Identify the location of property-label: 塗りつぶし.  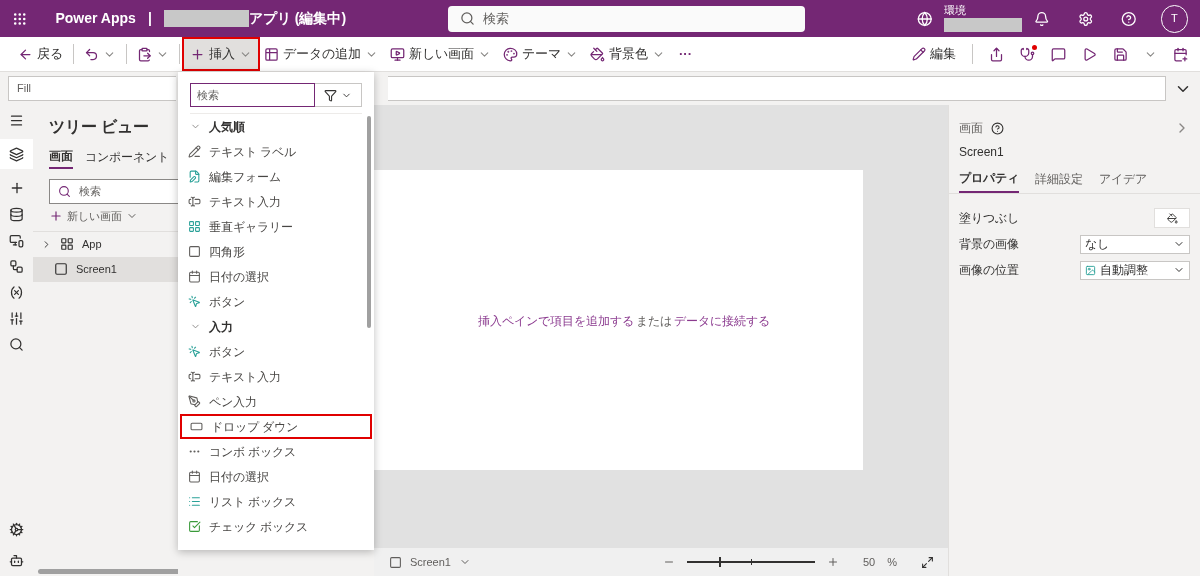
(989, 218).